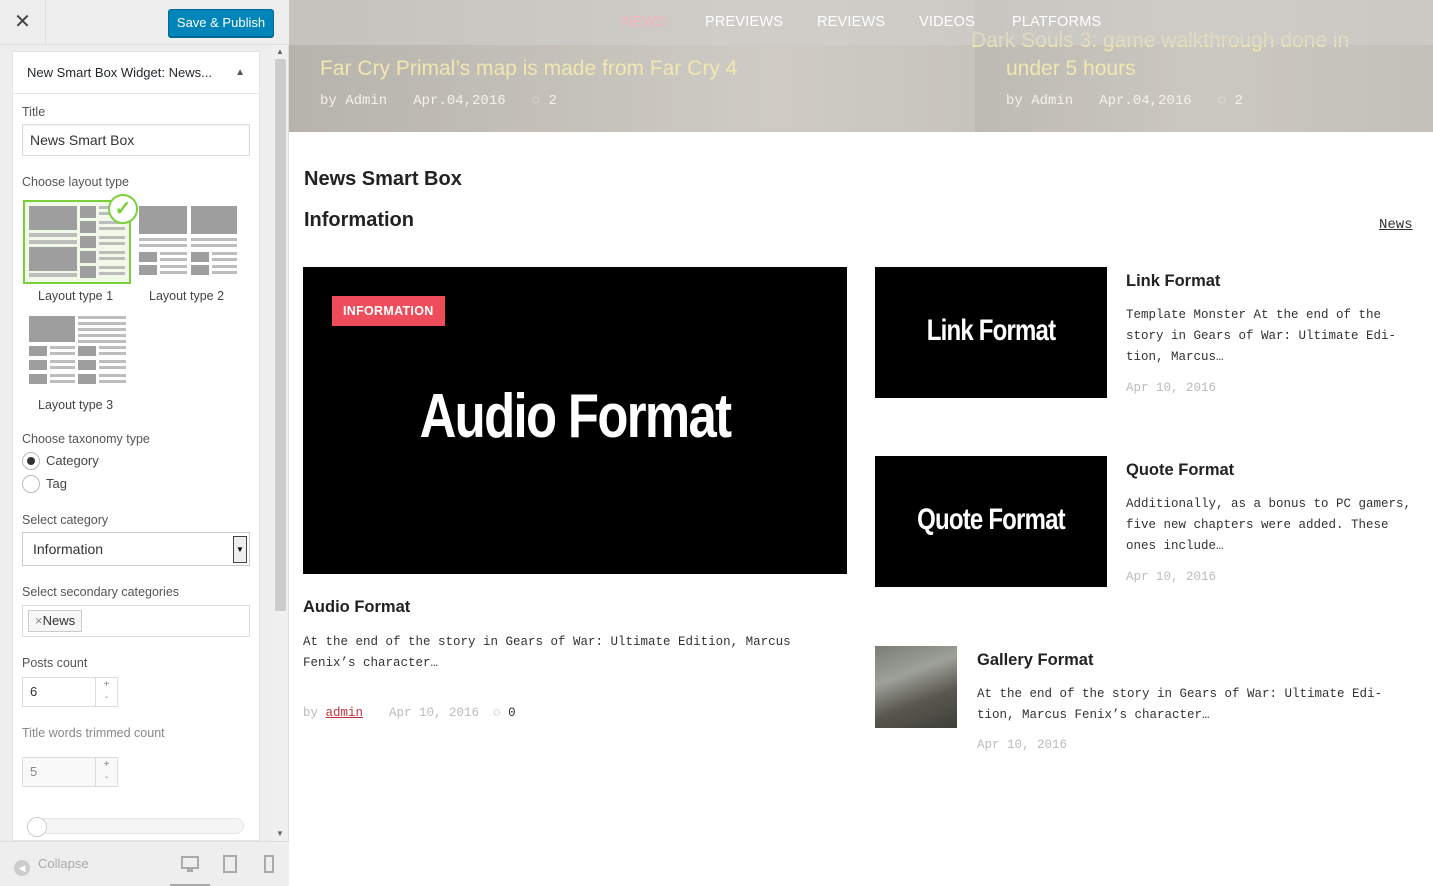 Image resolution: width=1433 pixels, height=886 pixels. Describe the element at coordinates (512, 713) in the screenshot. I see `comment-count: 0` at that location.